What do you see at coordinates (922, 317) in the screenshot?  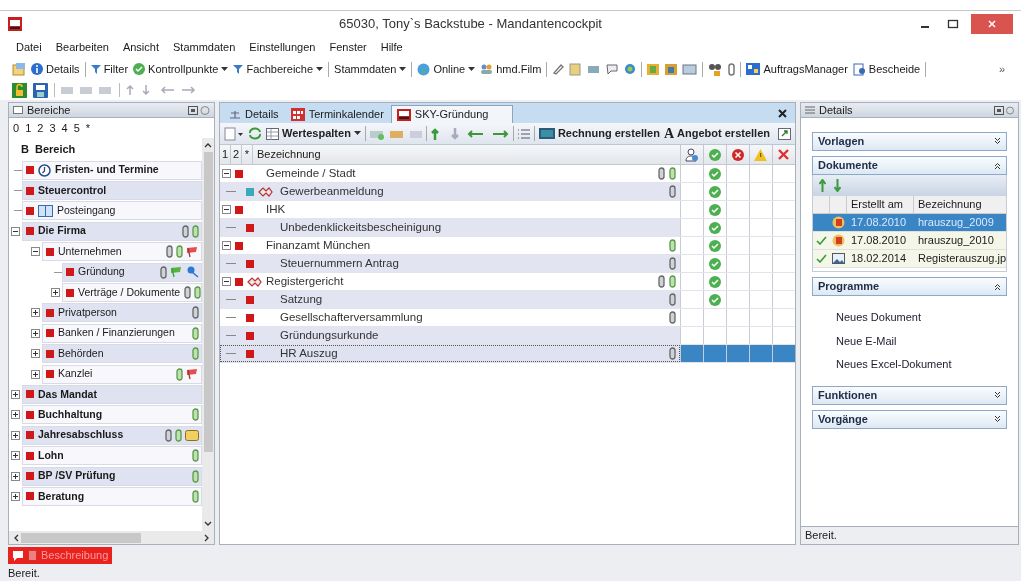 I see `link: Neues Dokument` at bounding box center [922, 317].